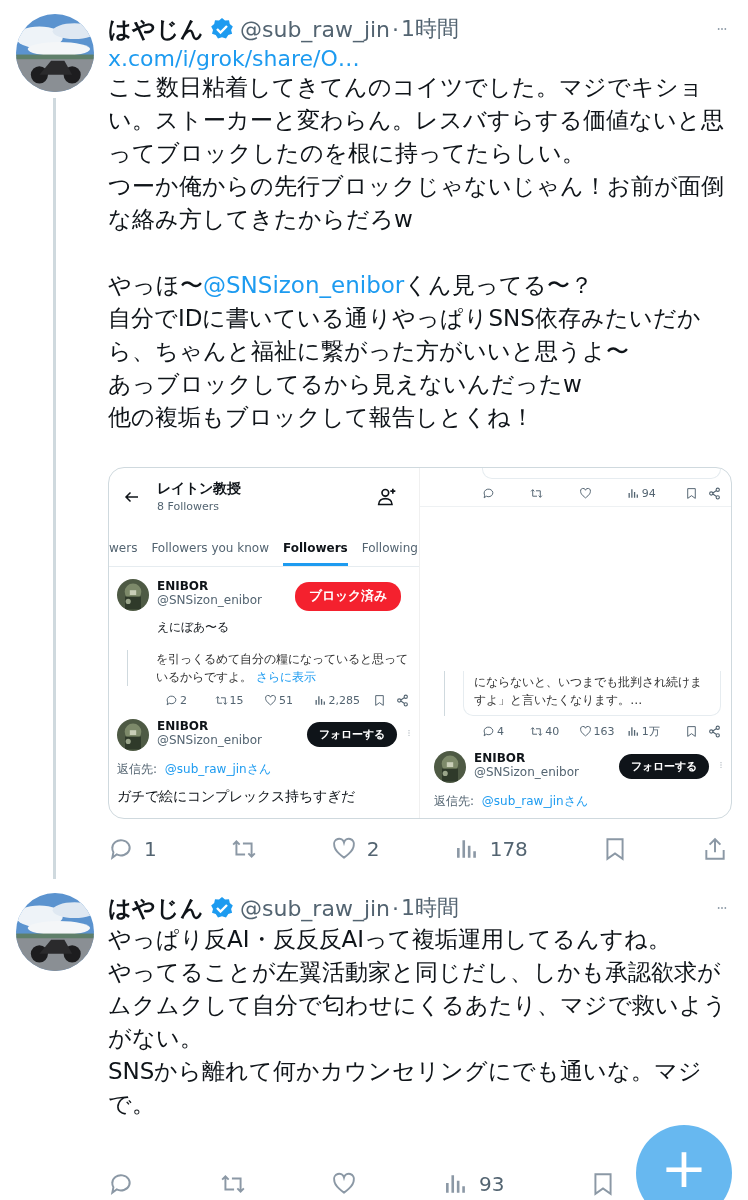 This screenshot has width=748, height=1200. I want to click on add-person-icon, so click(387, 496).